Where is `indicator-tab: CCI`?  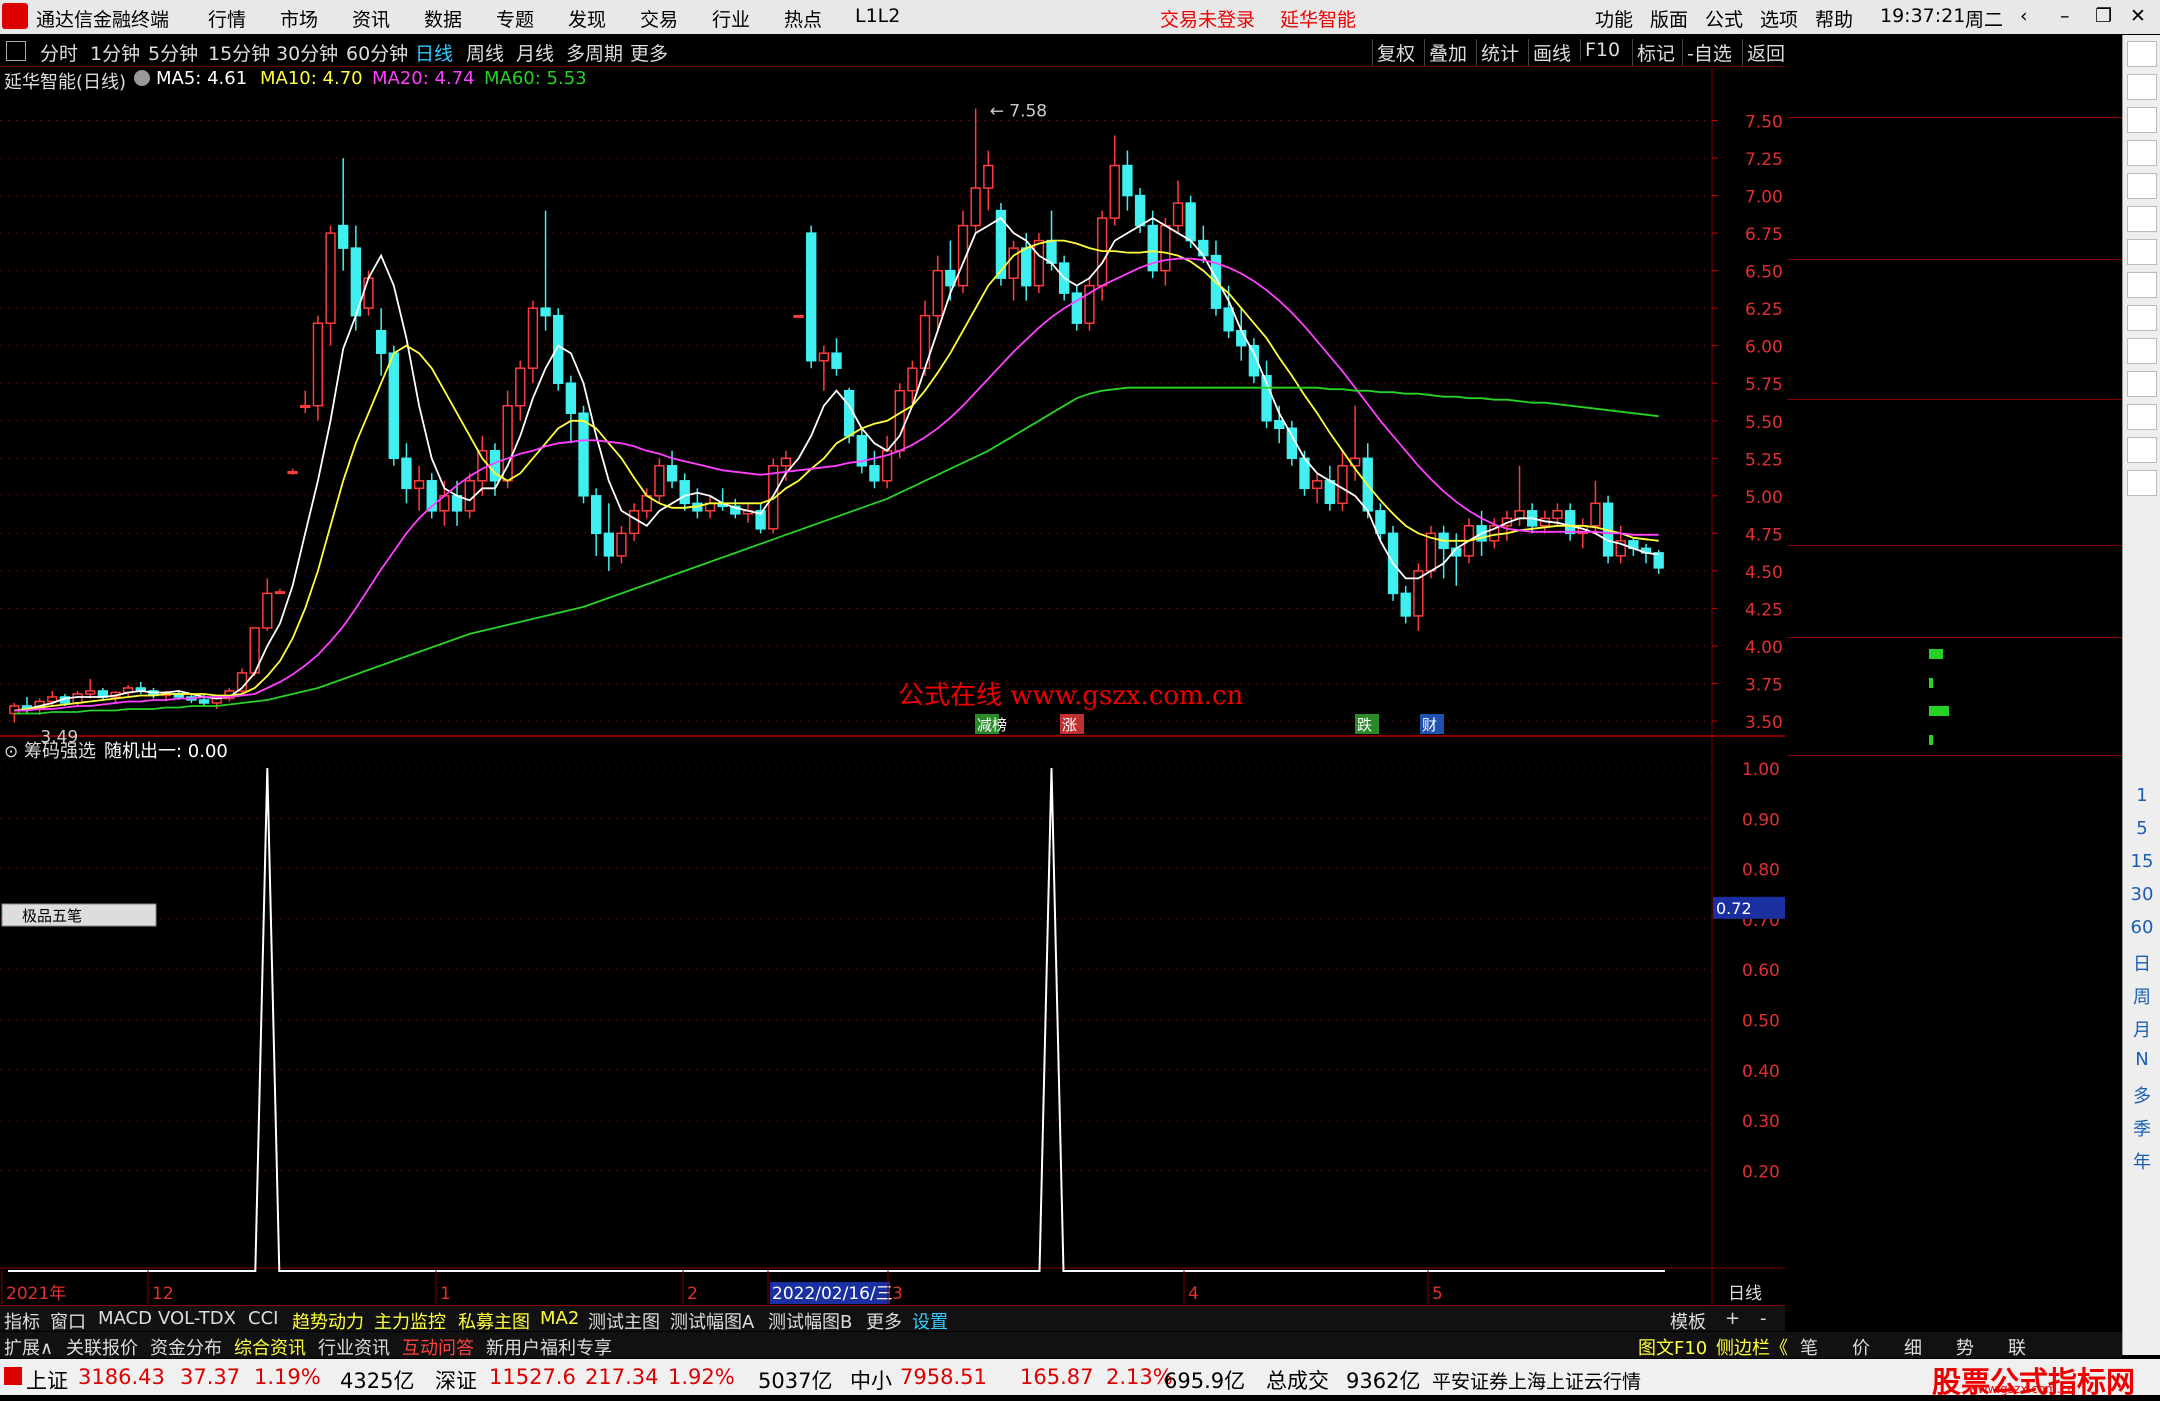
indicator-tab: CCI is located at coordinates (263, 1318).